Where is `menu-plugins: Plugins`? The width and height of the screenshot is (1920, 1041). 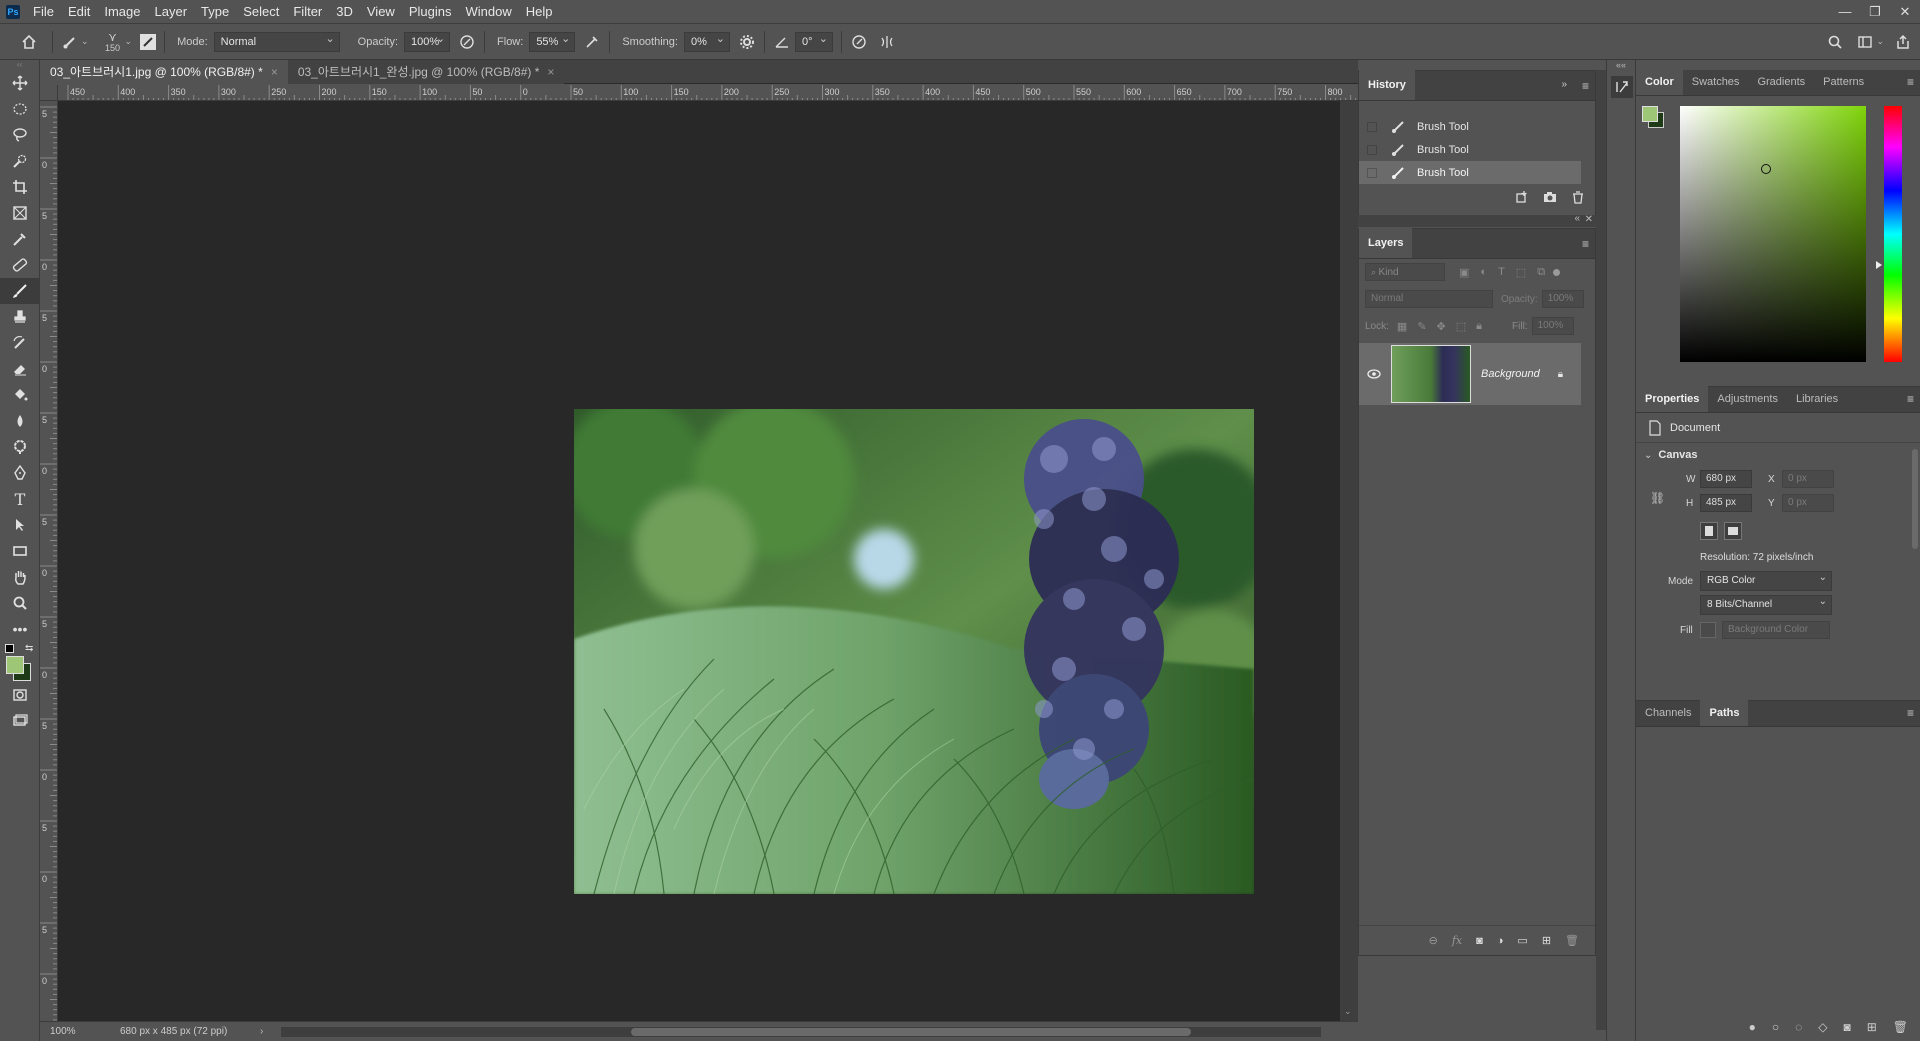
menu-plugins: Plugins is located at coordinates (430, 12).